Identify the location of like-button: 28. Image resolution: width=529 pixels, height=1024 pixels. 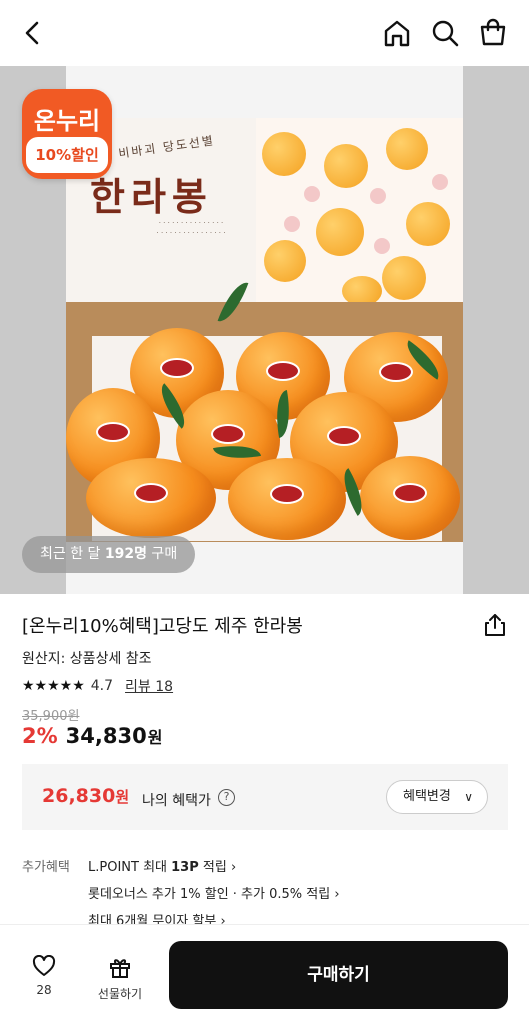
(44, 976).